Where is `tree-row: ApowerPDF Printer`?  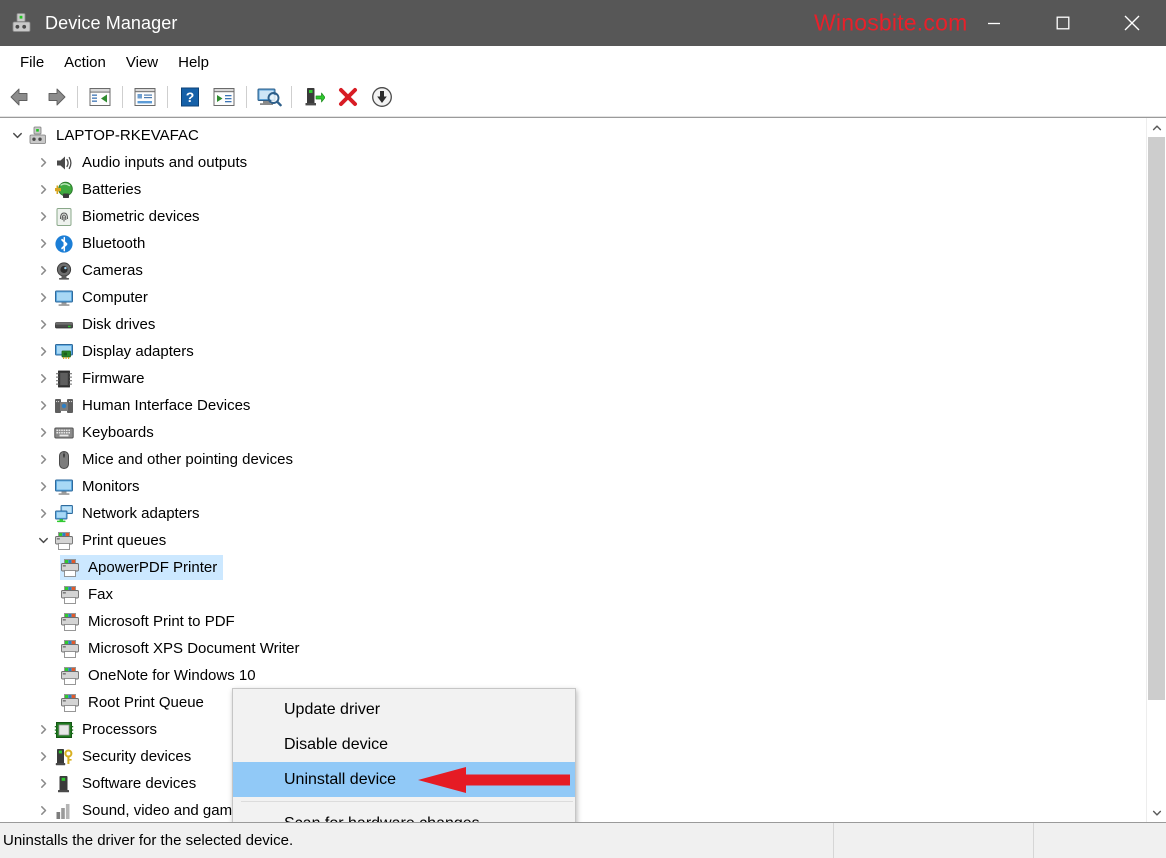 tree-row: ApowerPDF Printer is located at coordinates (573, 567).